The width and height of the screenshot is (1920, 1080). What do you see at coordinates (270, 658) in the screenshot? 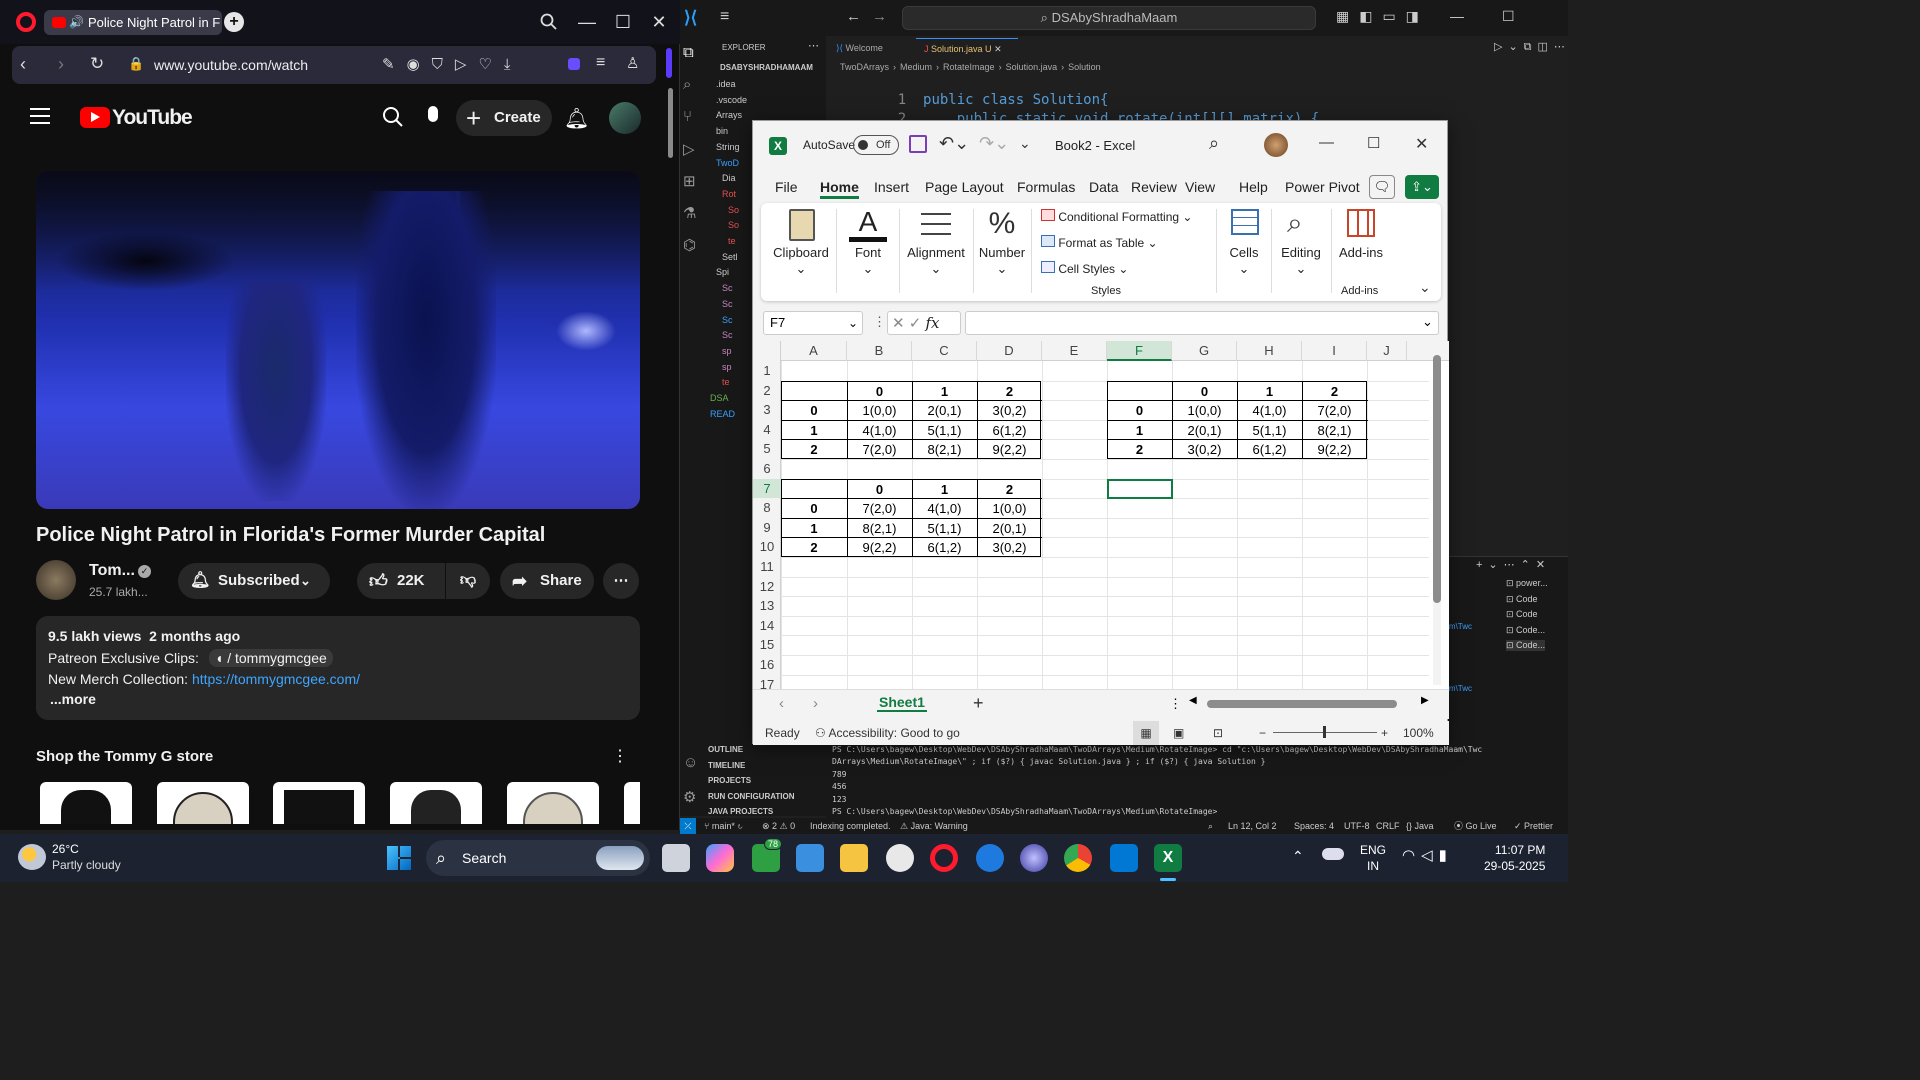
I see `patreon-link: ◖ / tommygmcgee` at bounding box center [270, 658].